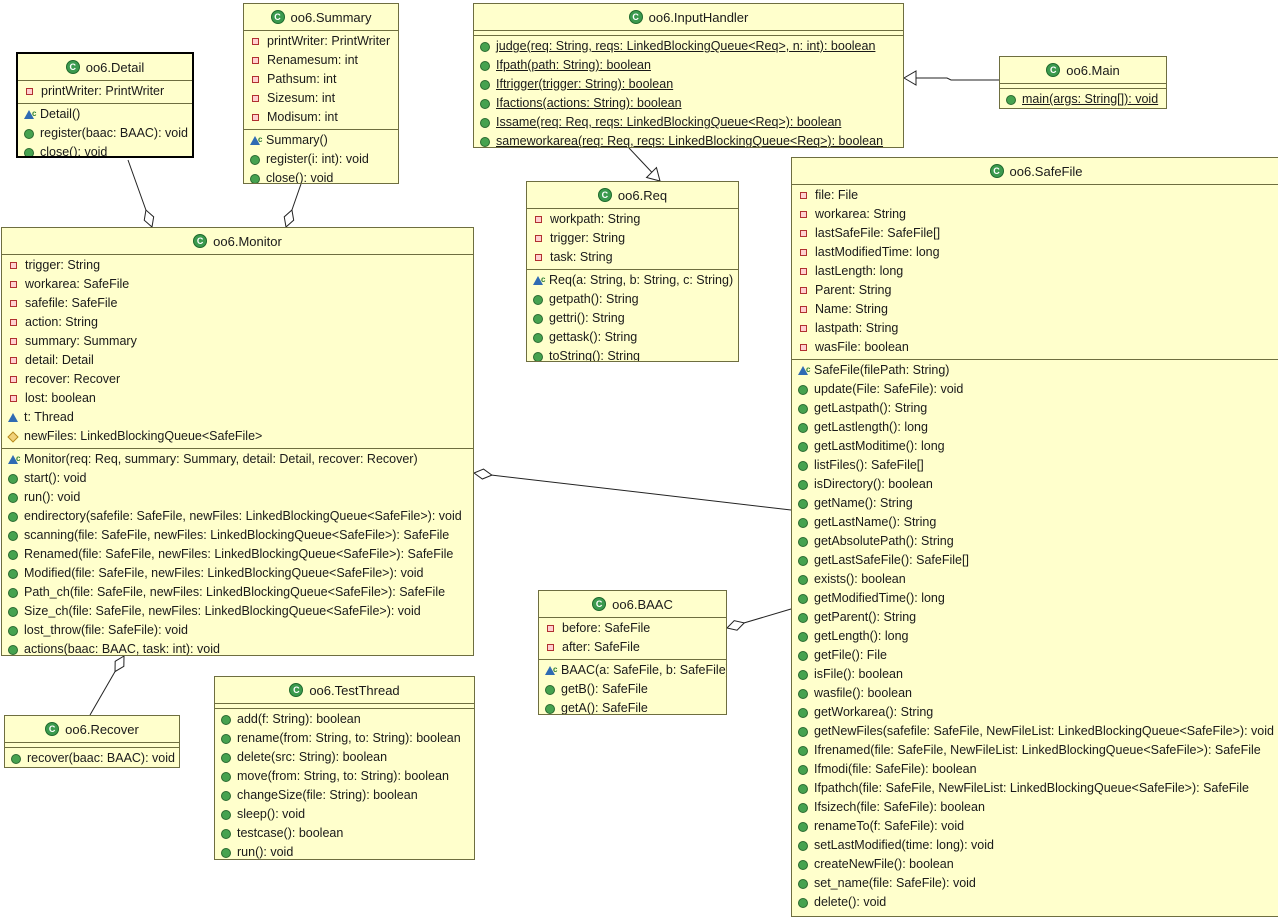 Image resolution: width=1278 pixels, height=917 pixels. Describe the element at coordinates (237, 265) in the screenshot. I see `class-field: trigger: String` at that location.